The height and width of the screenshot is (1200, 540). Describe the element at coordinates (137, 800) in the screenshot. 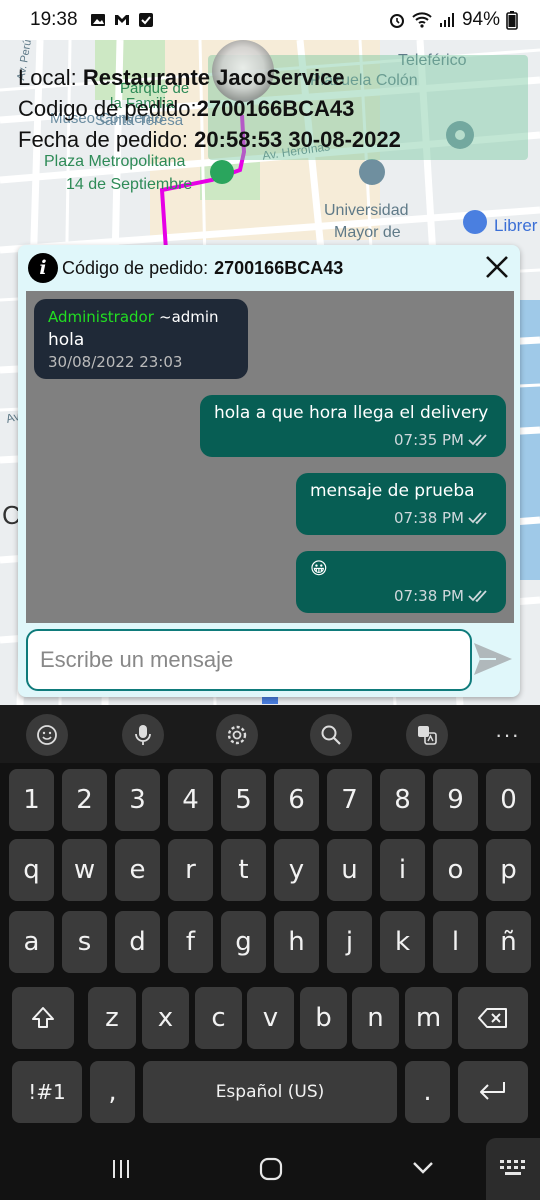

I see `key-3: 3` at that location.